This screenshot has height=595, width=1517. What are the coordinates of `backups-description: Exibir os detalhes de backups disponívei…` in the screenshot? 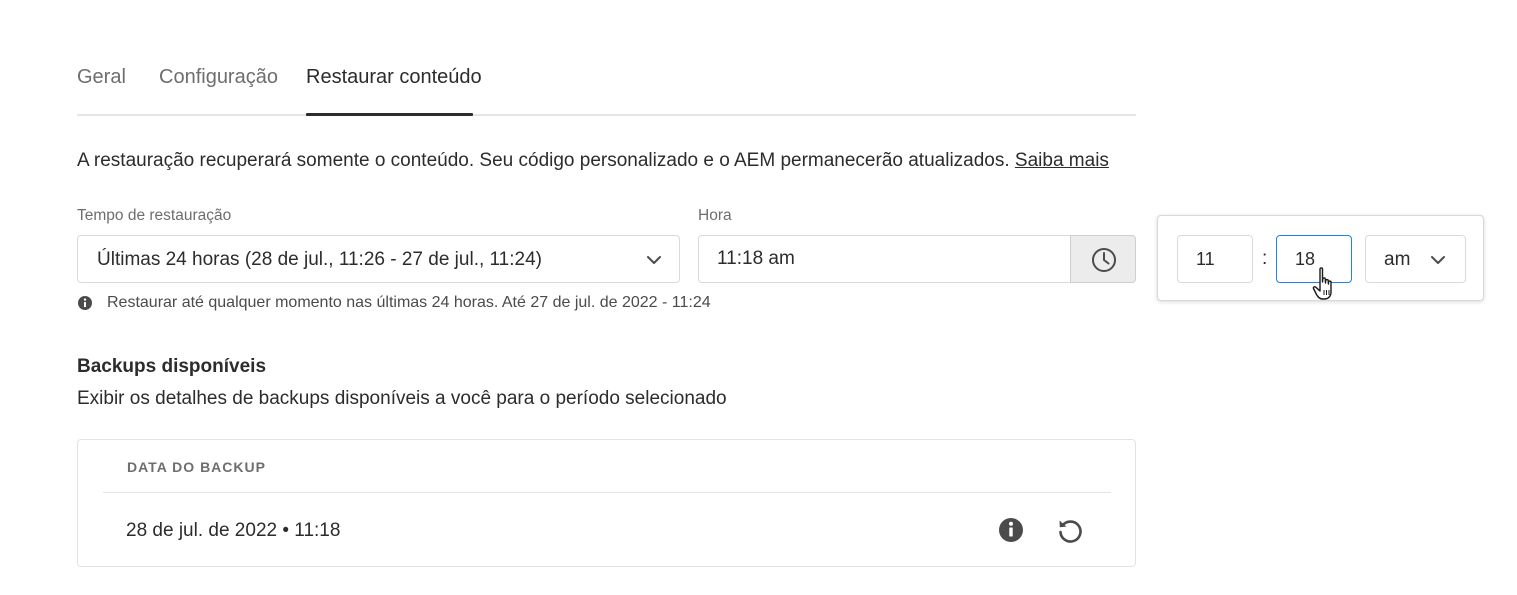 It's located at (402, 398).